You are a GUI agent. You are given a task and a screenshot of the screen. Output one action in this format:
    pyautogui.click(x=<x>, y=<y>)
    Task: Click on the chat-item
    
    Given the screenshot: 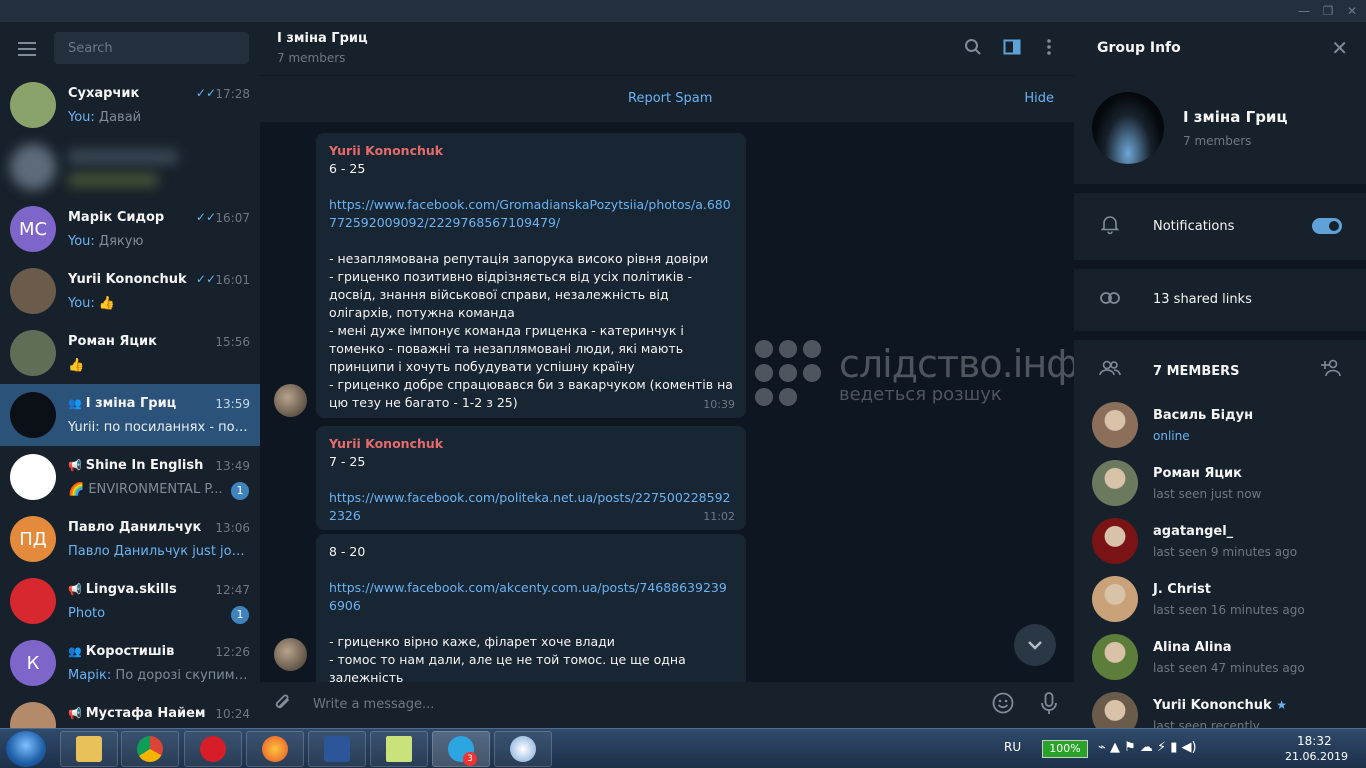 What is the action you would take?
    pyautogui.click(x=130, y=167)
    